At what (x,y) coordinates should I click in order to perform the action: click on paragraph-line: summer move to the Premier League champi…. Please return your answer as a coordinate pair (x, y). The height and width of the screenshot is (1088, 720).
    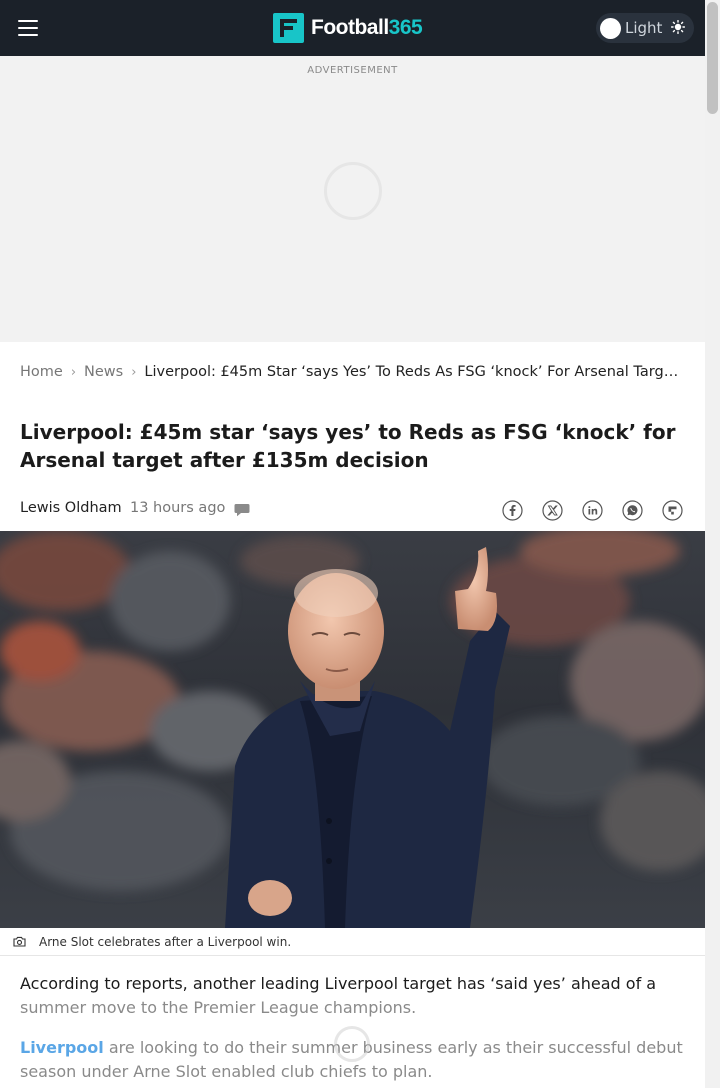
    Looking at the image, I should click on (218, 1007).